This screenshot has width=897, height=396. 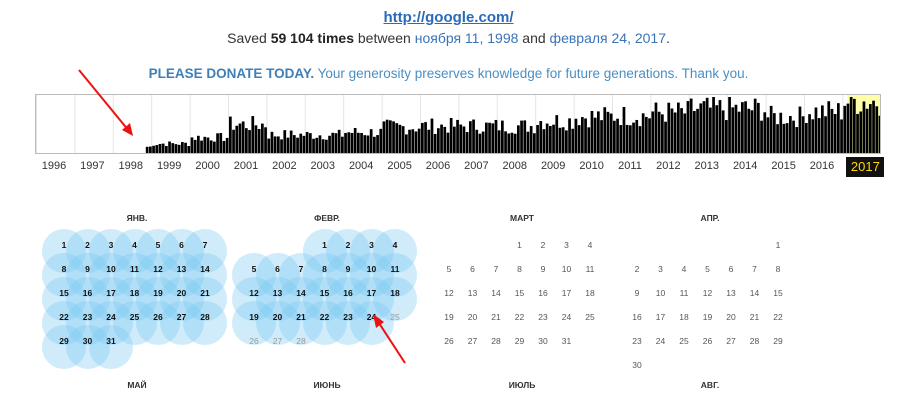 What do you see at coordinates (64, 341) in the screenshot?
I see `calendar-day: 29` at bounding box center [64, 341].